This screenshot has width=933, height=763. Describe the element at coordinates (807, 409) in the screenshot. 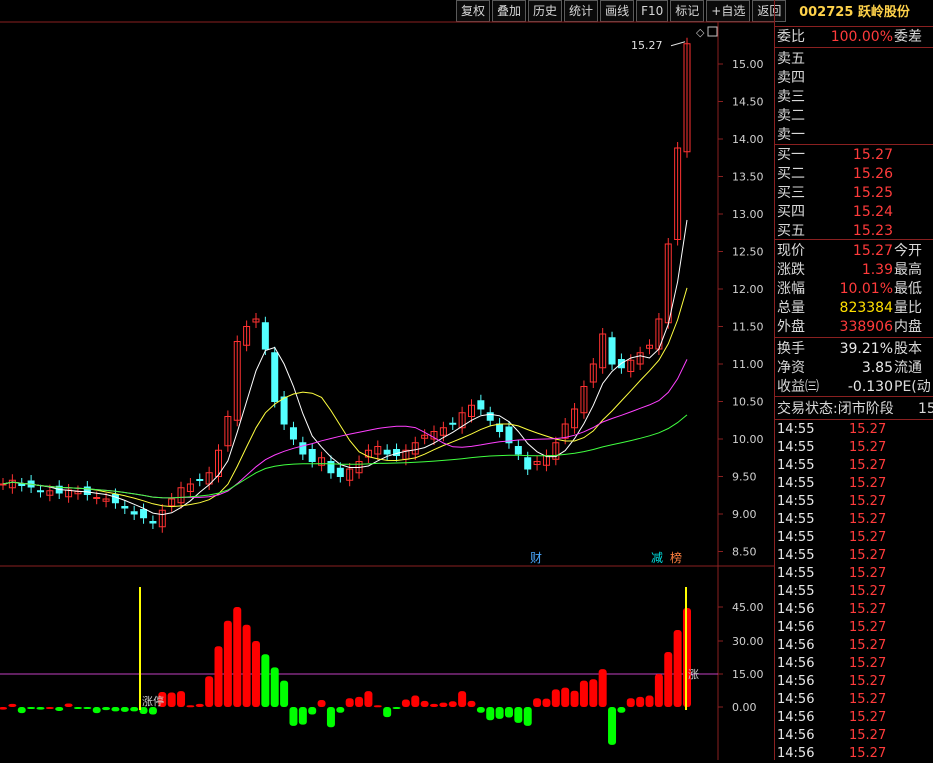

I see `trade-status-label: 交易状态:` at that location.